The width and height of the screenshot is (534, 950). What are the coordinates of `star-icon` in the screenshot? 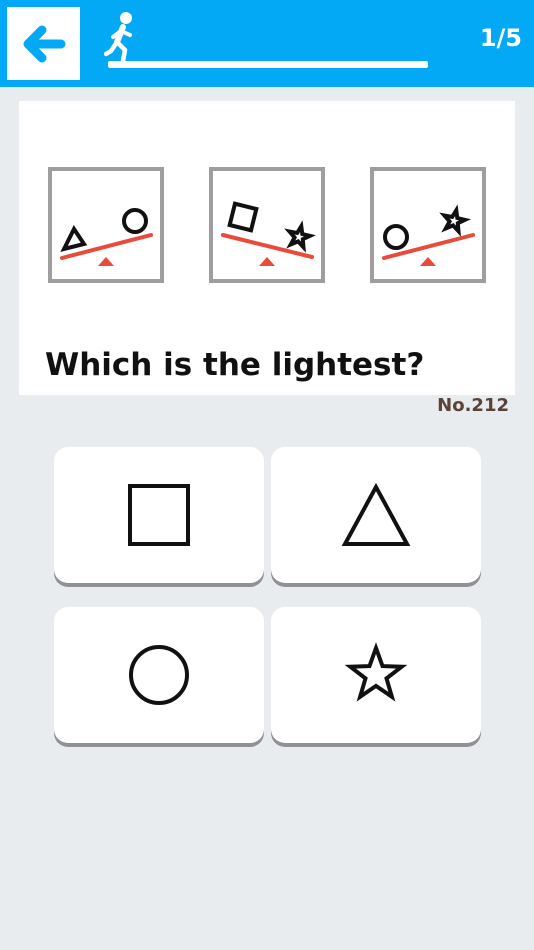 It's located at (376, 672).